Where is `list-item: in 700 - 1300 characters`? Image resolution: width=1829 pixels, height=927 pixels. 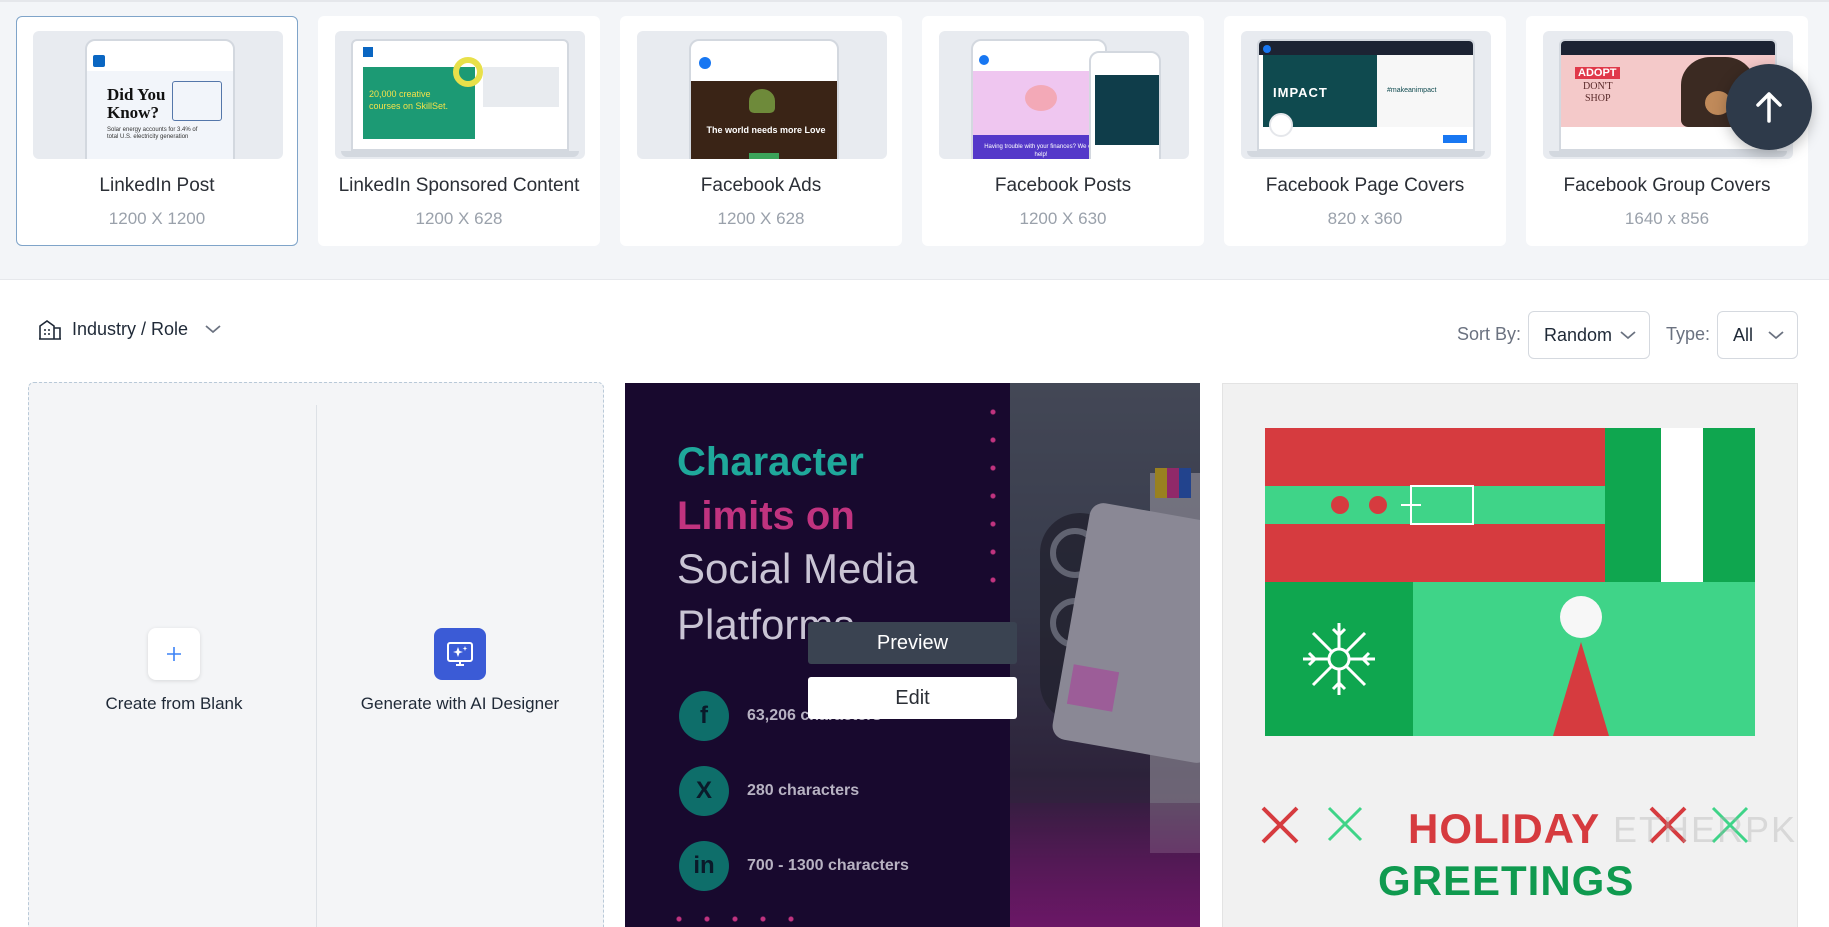 list-item: in 700 - 1300 characters is located at coordinates (794, 866).